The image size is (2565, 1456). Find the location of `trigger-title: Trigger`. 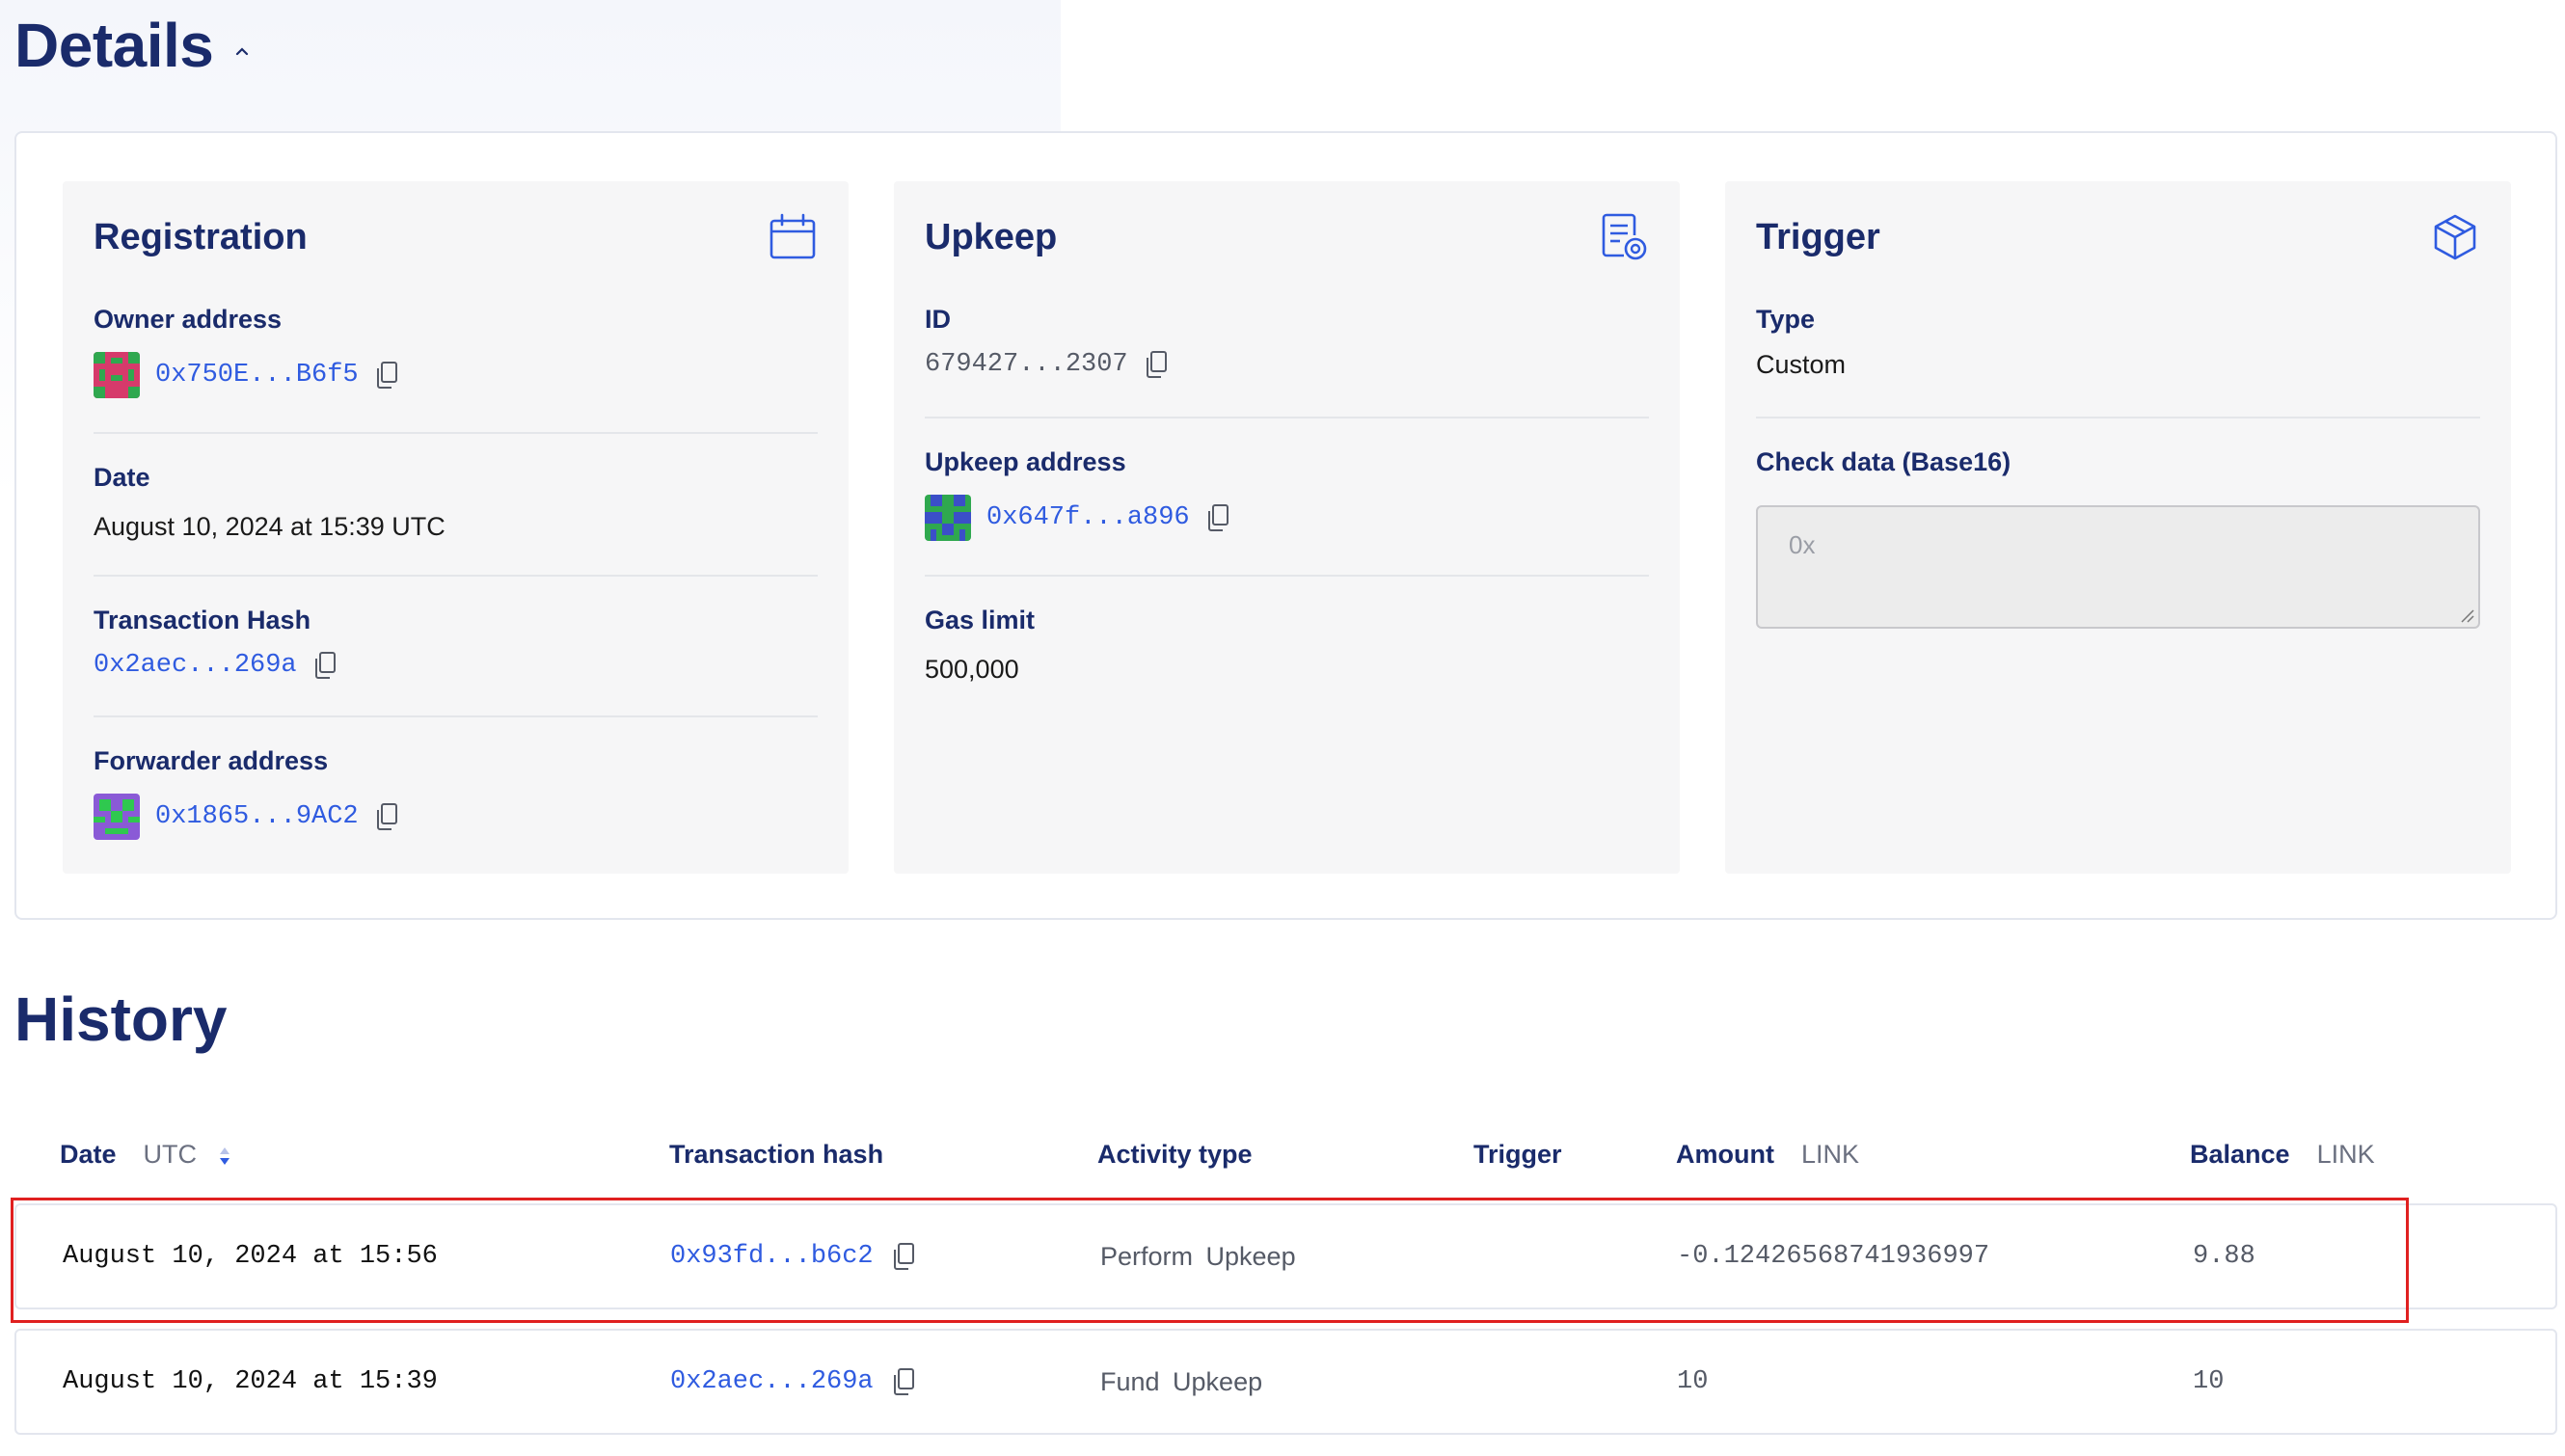

trigger-title: Trigger is located at coordinates (1818, 237).